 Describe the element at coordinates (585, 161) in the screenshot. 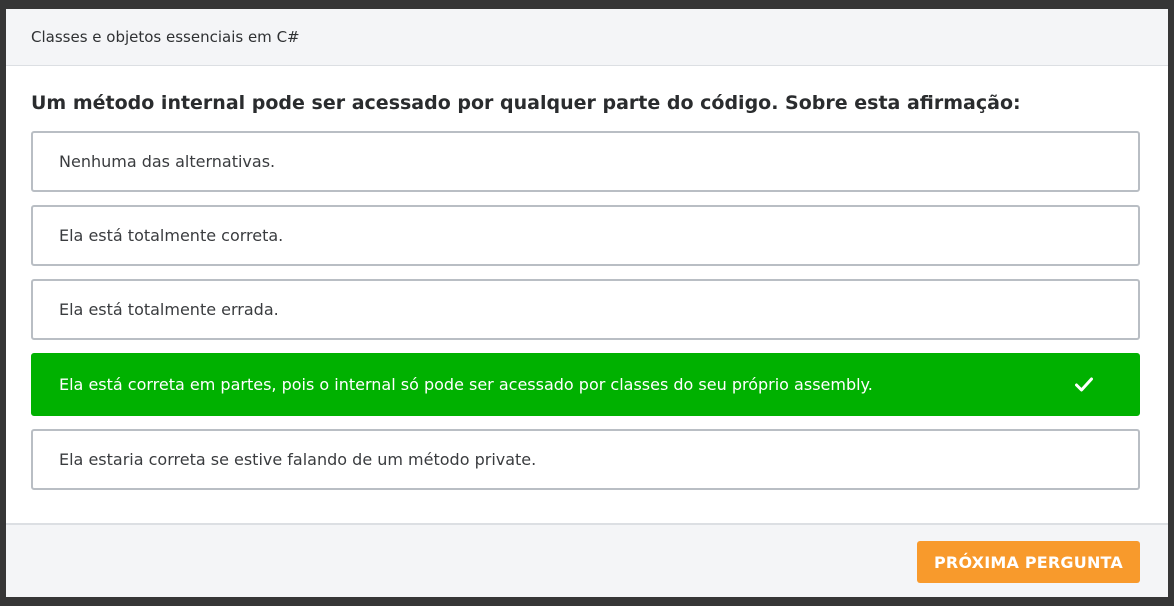

I see `answer-option: Nenhuma das alternativas.` at that location.